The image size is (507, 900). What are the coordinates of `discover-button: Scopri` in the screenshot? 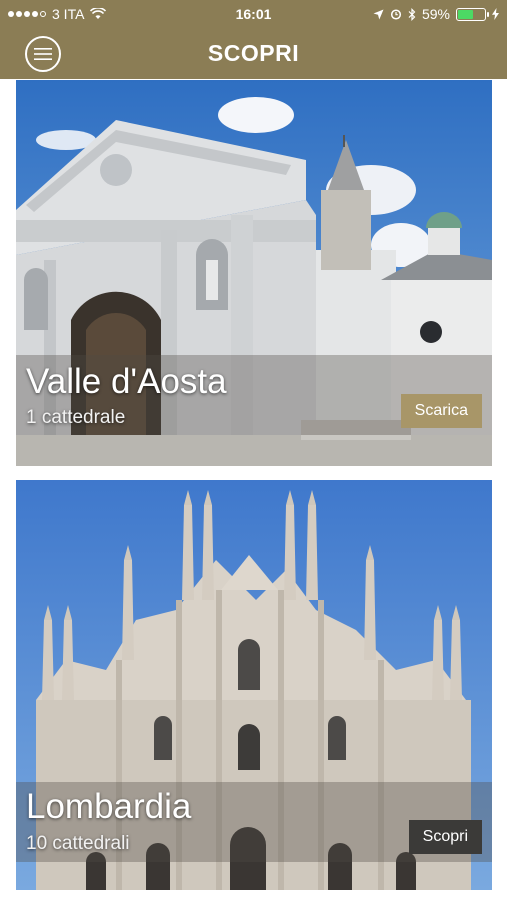 It's located at (445, 837).